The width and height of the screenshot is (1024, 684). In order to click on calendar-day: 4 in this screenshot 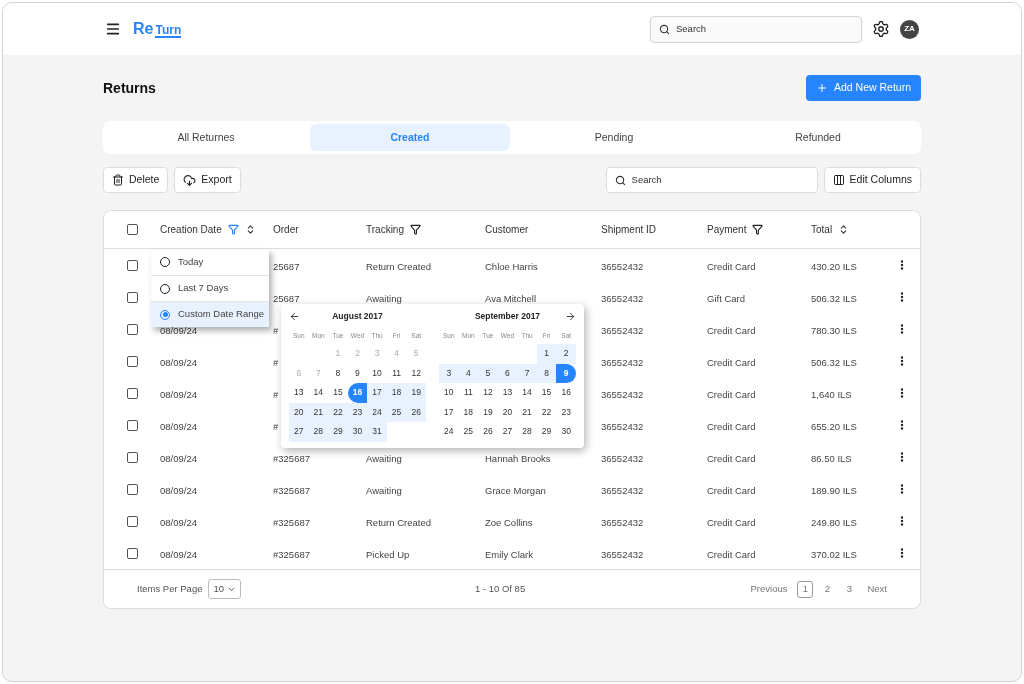, I will do `click(468, 373)`.